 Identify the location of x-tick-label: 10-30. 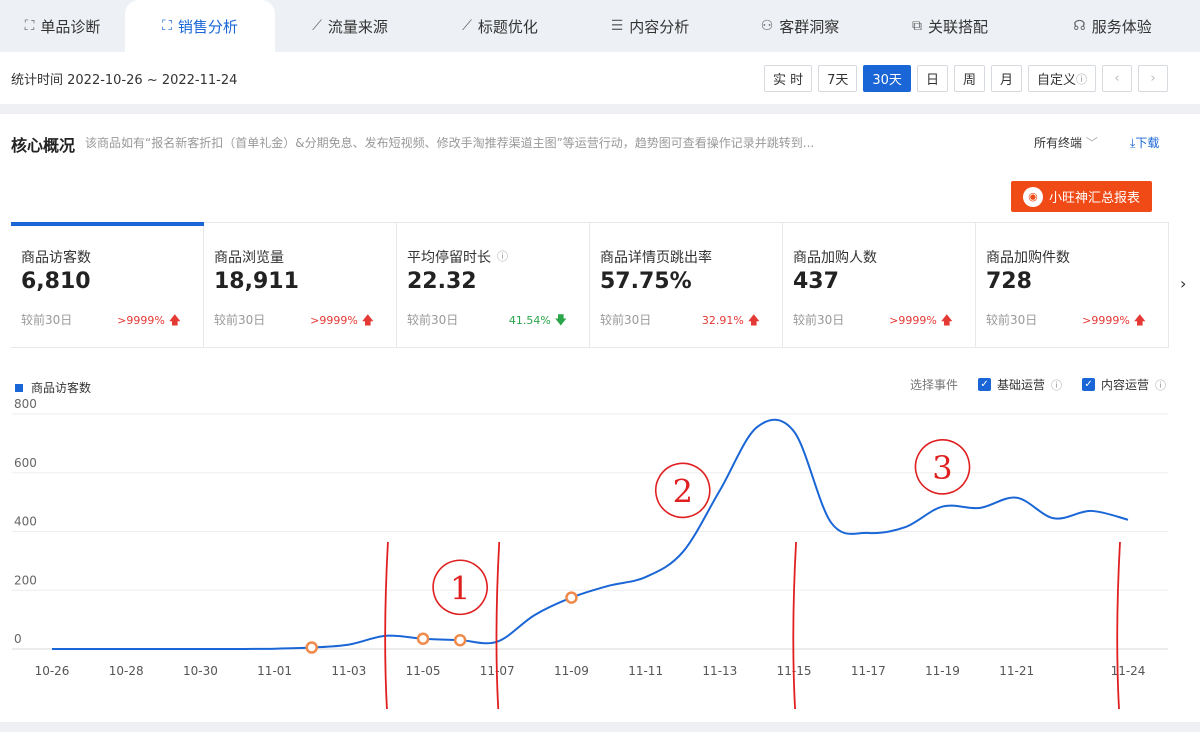
(200, 671).